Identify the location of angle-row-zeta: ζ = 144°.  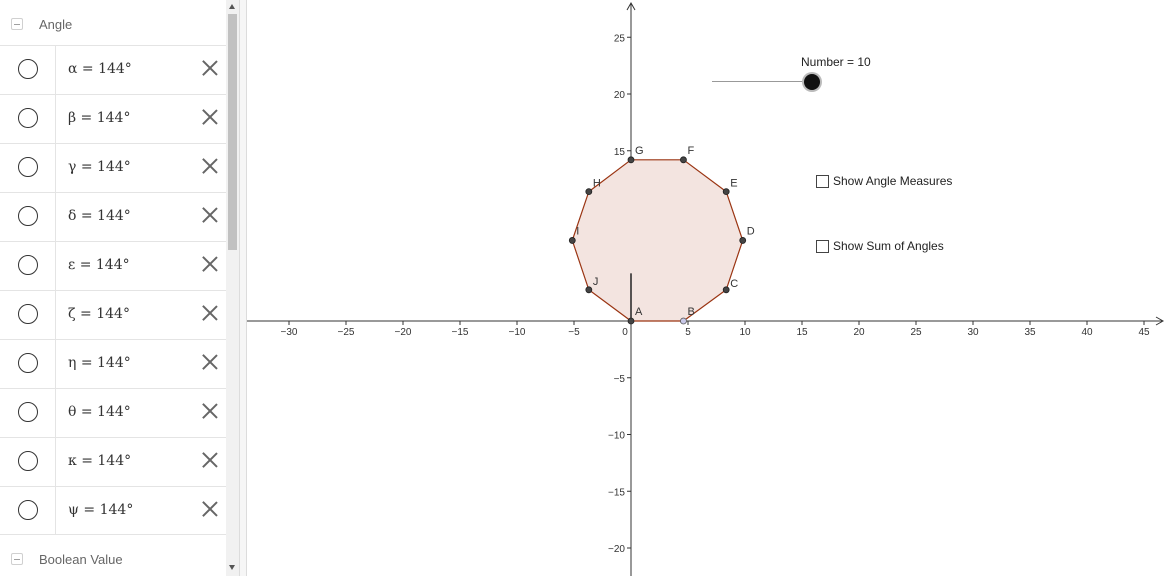
(113, 314).